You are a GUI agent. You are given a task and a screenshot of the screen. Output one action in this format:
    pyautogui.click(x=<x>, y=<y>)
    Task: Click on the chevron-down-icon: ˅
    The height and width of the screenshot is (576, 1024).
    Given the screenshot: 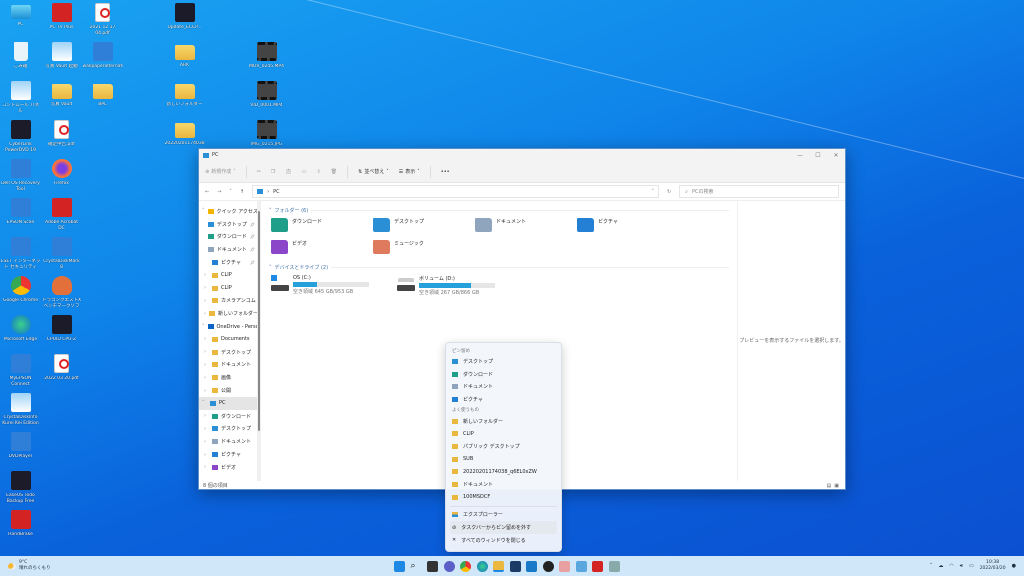 What is the action you would take?
    pyautogui.click(x=204, y=403)
    